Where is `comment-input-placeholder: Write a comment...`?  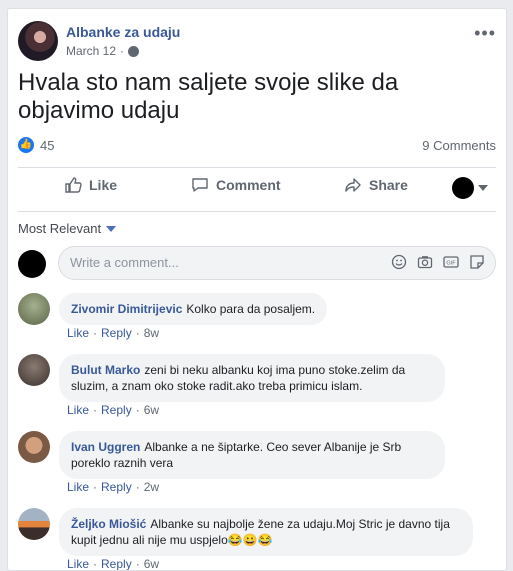
comment-input-placeholder: Write a comment... is located at coordinates (124, 262).